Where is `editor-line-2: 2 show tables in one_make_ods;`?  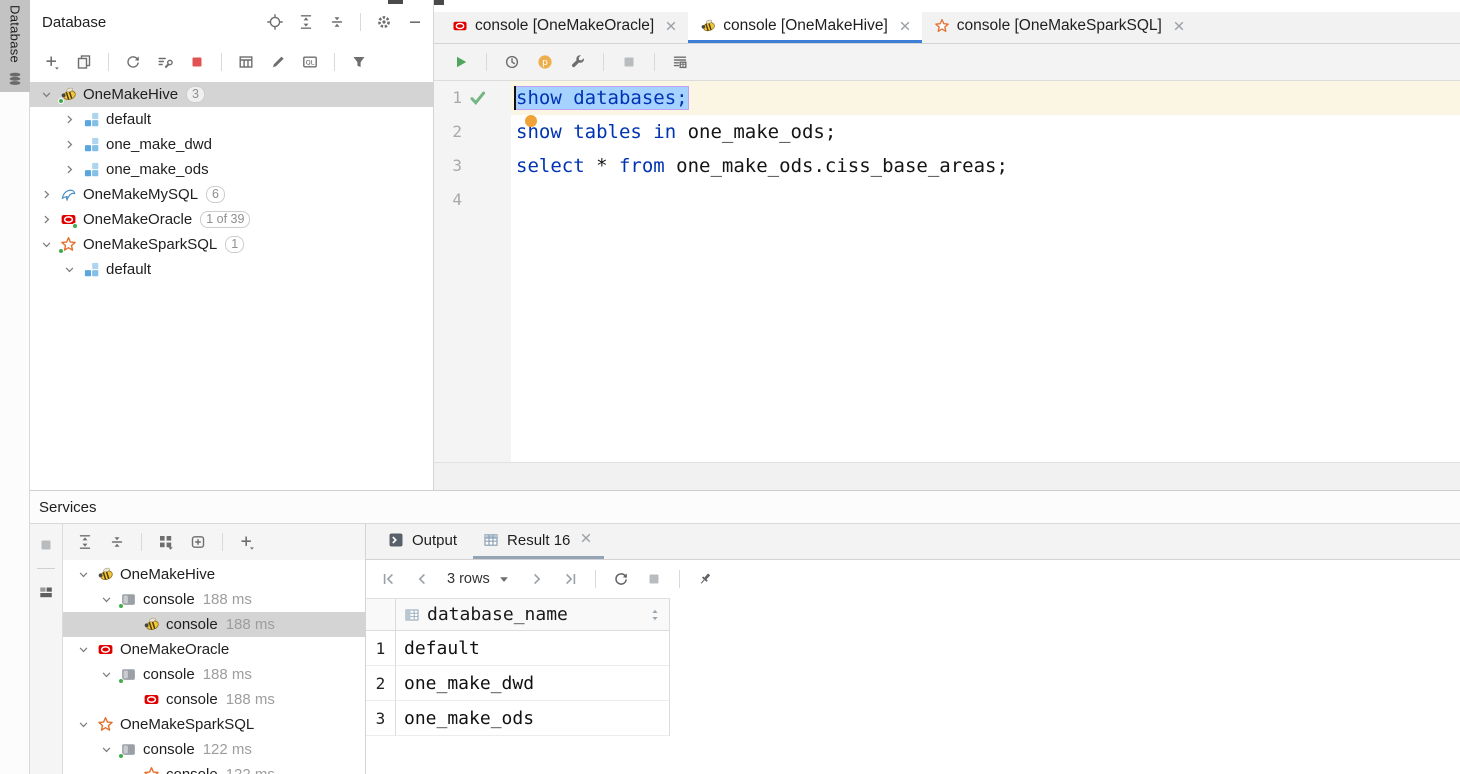 editor-line-2: 2 show tables in one_make_ods; is located at coordinates (947, 132).